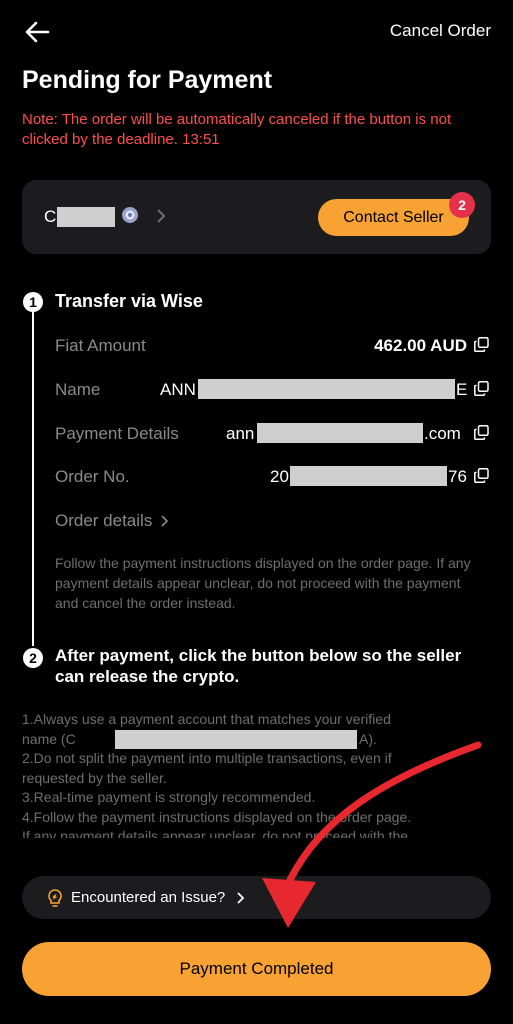  What do you see at coordinates (368, 738) in the screenshot?
I see `note-name-suffix: A).` at bounding box center [368, 738].